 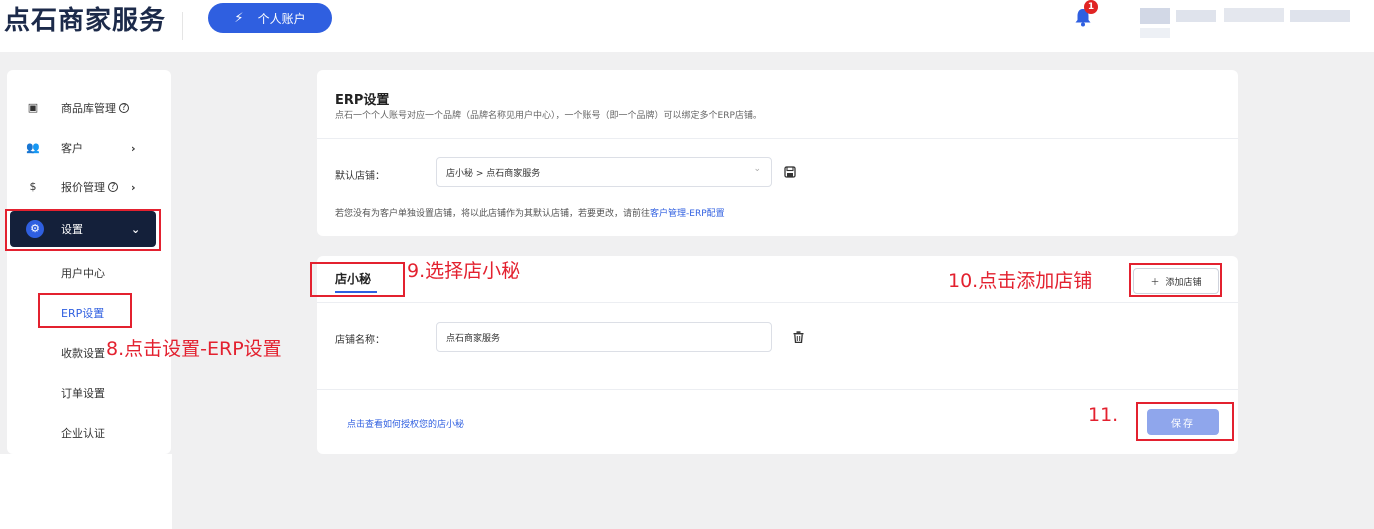 I want to click on sidebar-item-product-library: ▣ 商品库管理 ?, so click(x=89, y=108).